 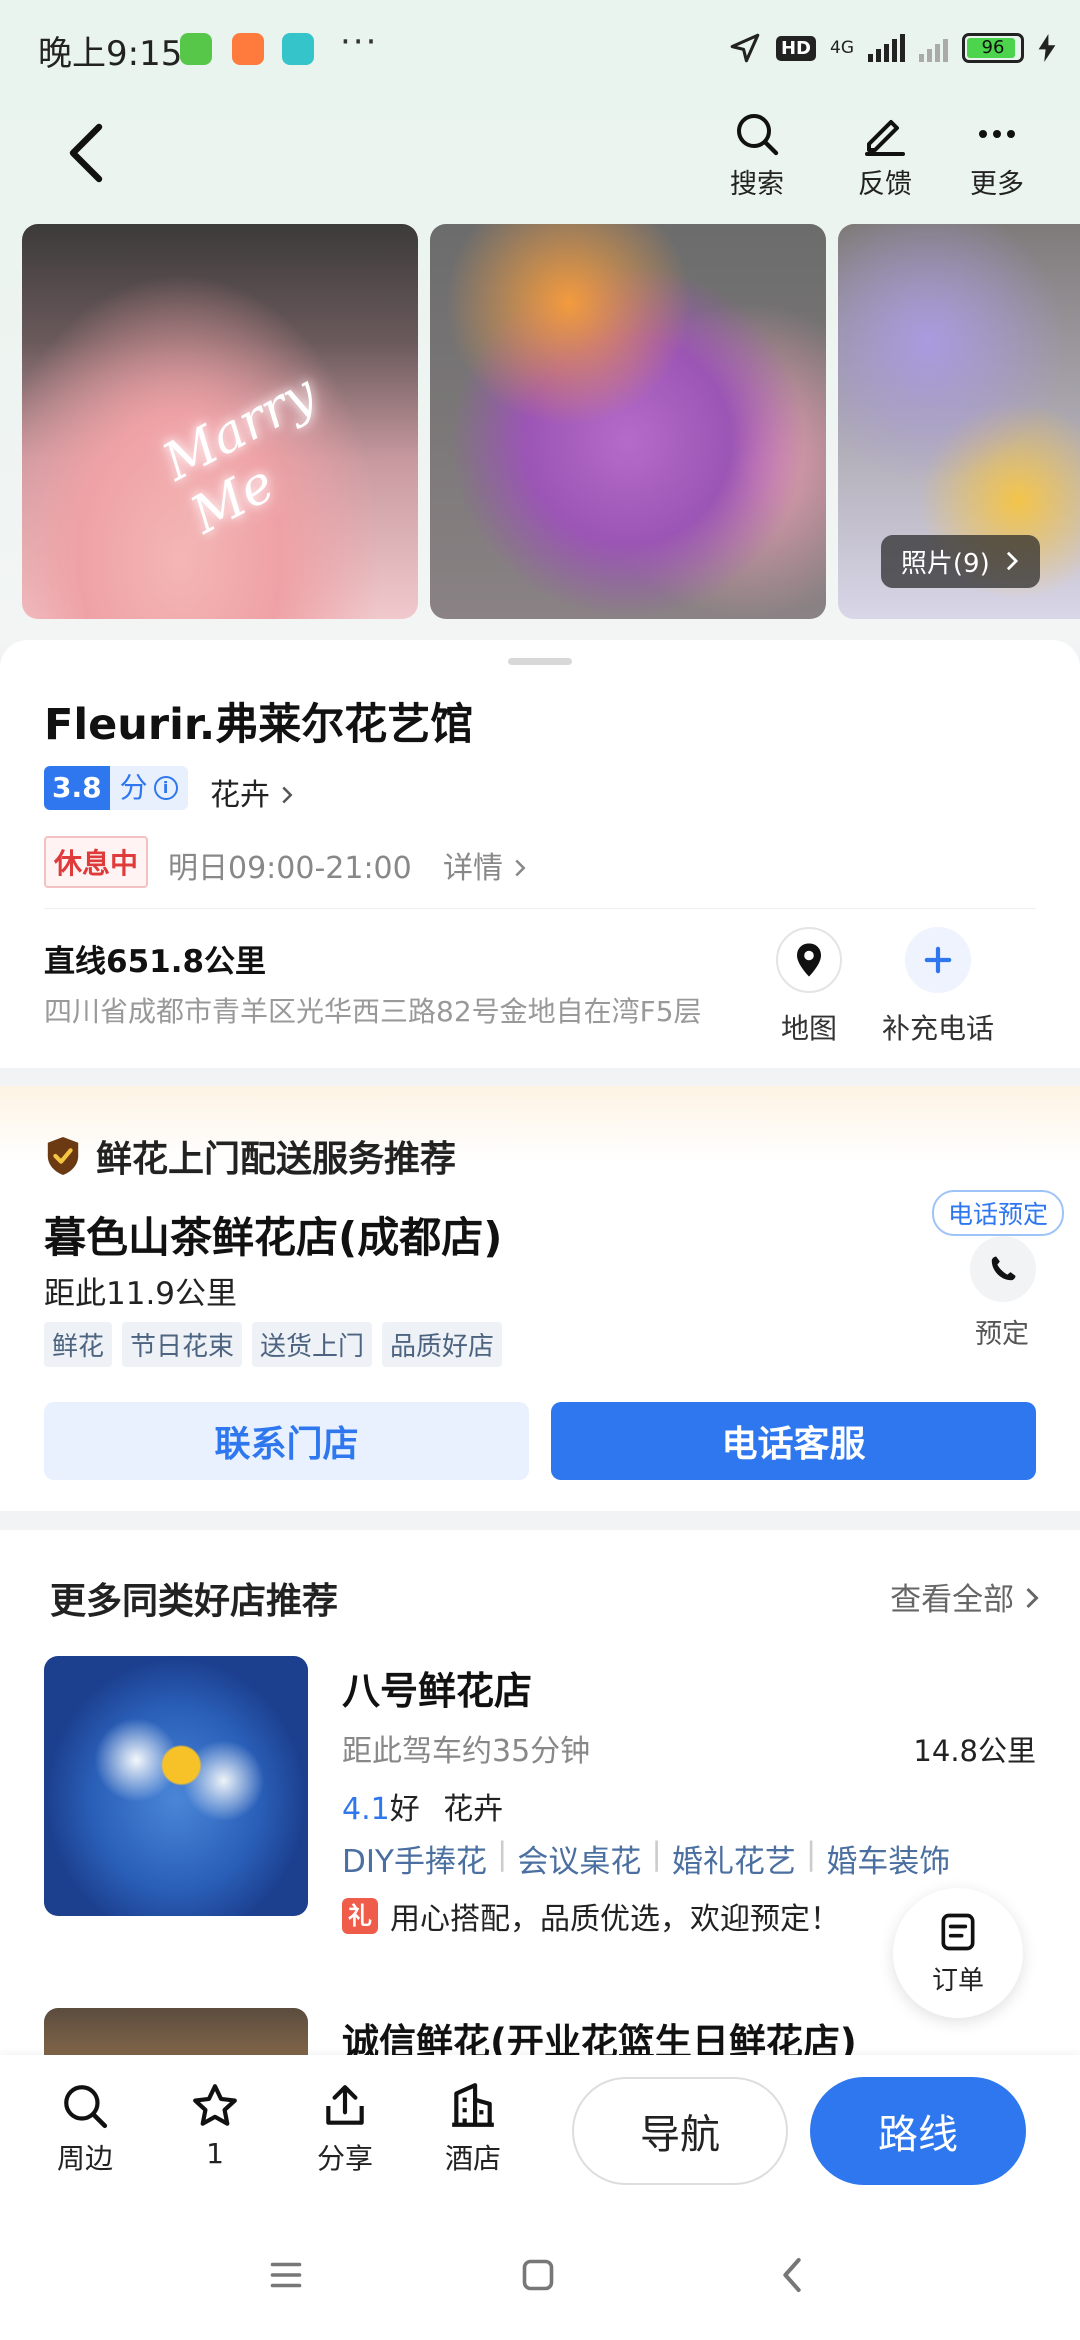 I want to click on delivery-tags: 鲜花 节日花束 送货上门 品质好店, so click(x=273, y=1344).